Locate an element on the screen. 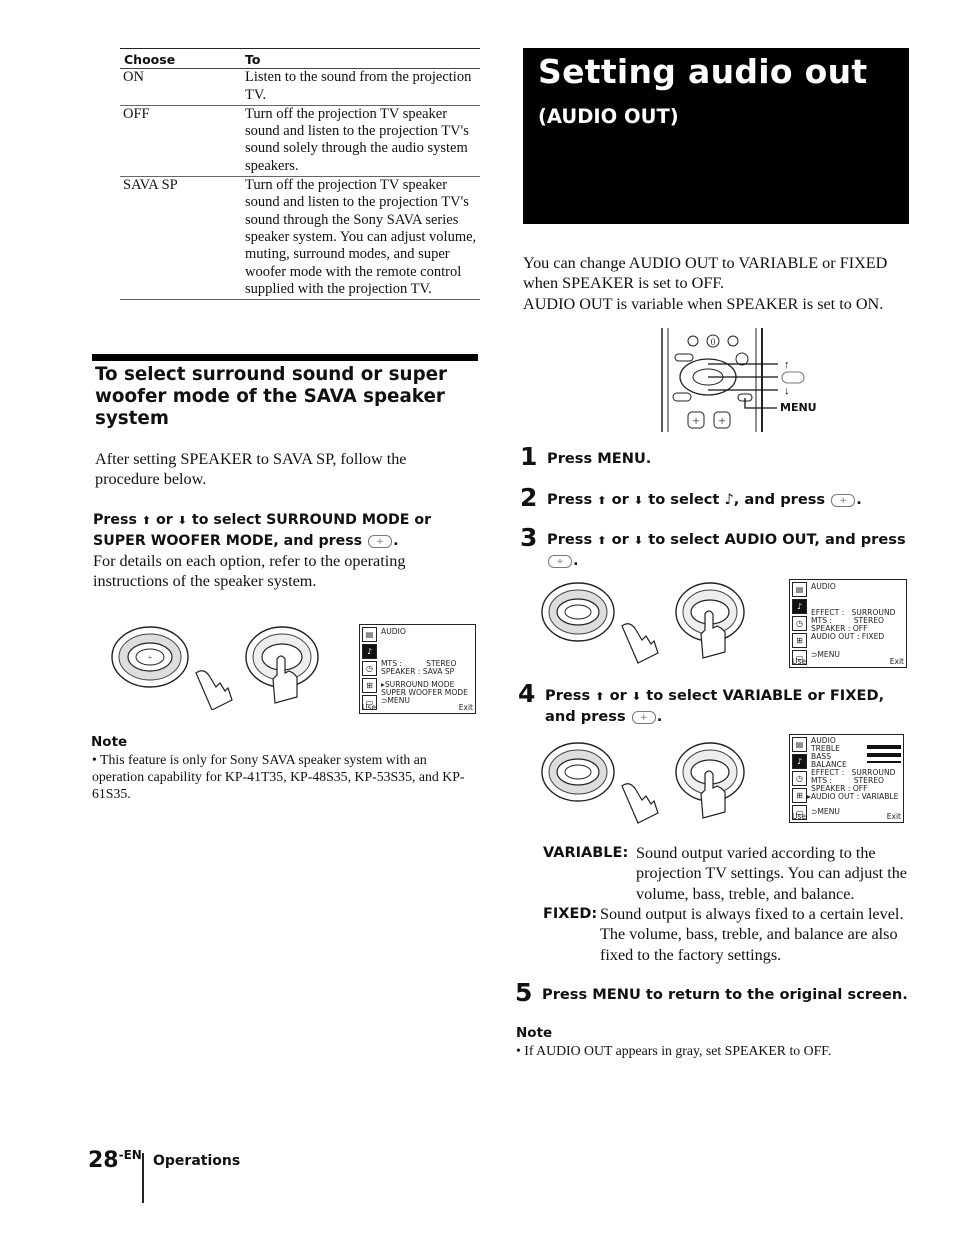 This screenshot has width=954, height=1233. column-header-to: To is located at coordinates (360, 58).